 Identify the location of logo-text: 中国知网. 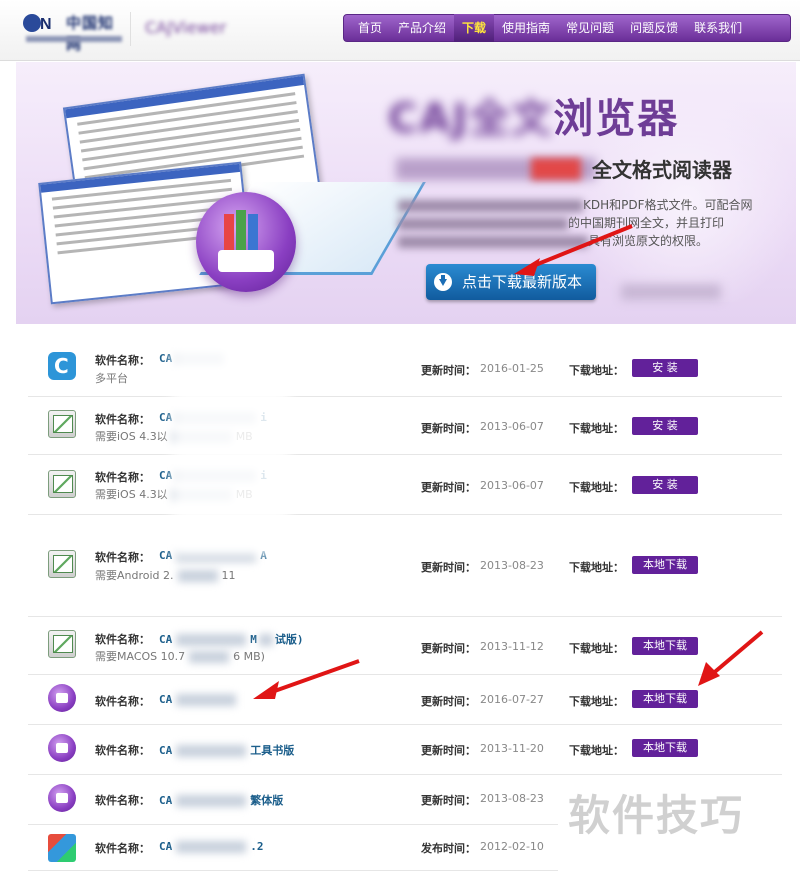
(90, 33).